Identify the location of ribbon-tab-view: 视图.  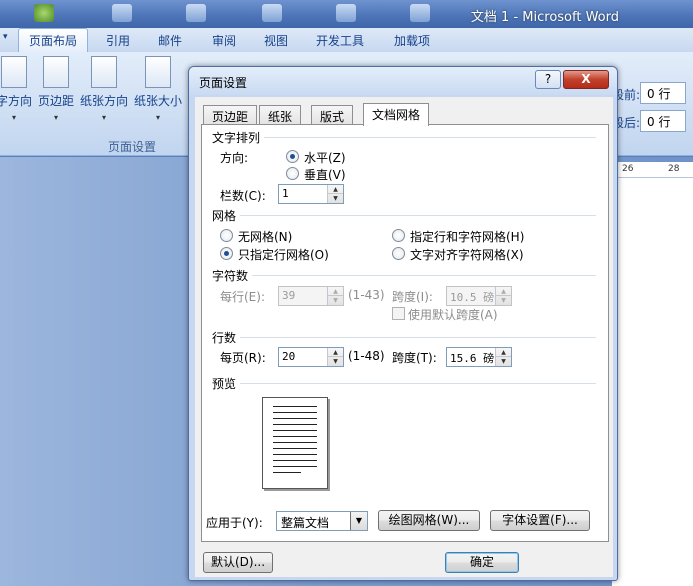
(276, 40).